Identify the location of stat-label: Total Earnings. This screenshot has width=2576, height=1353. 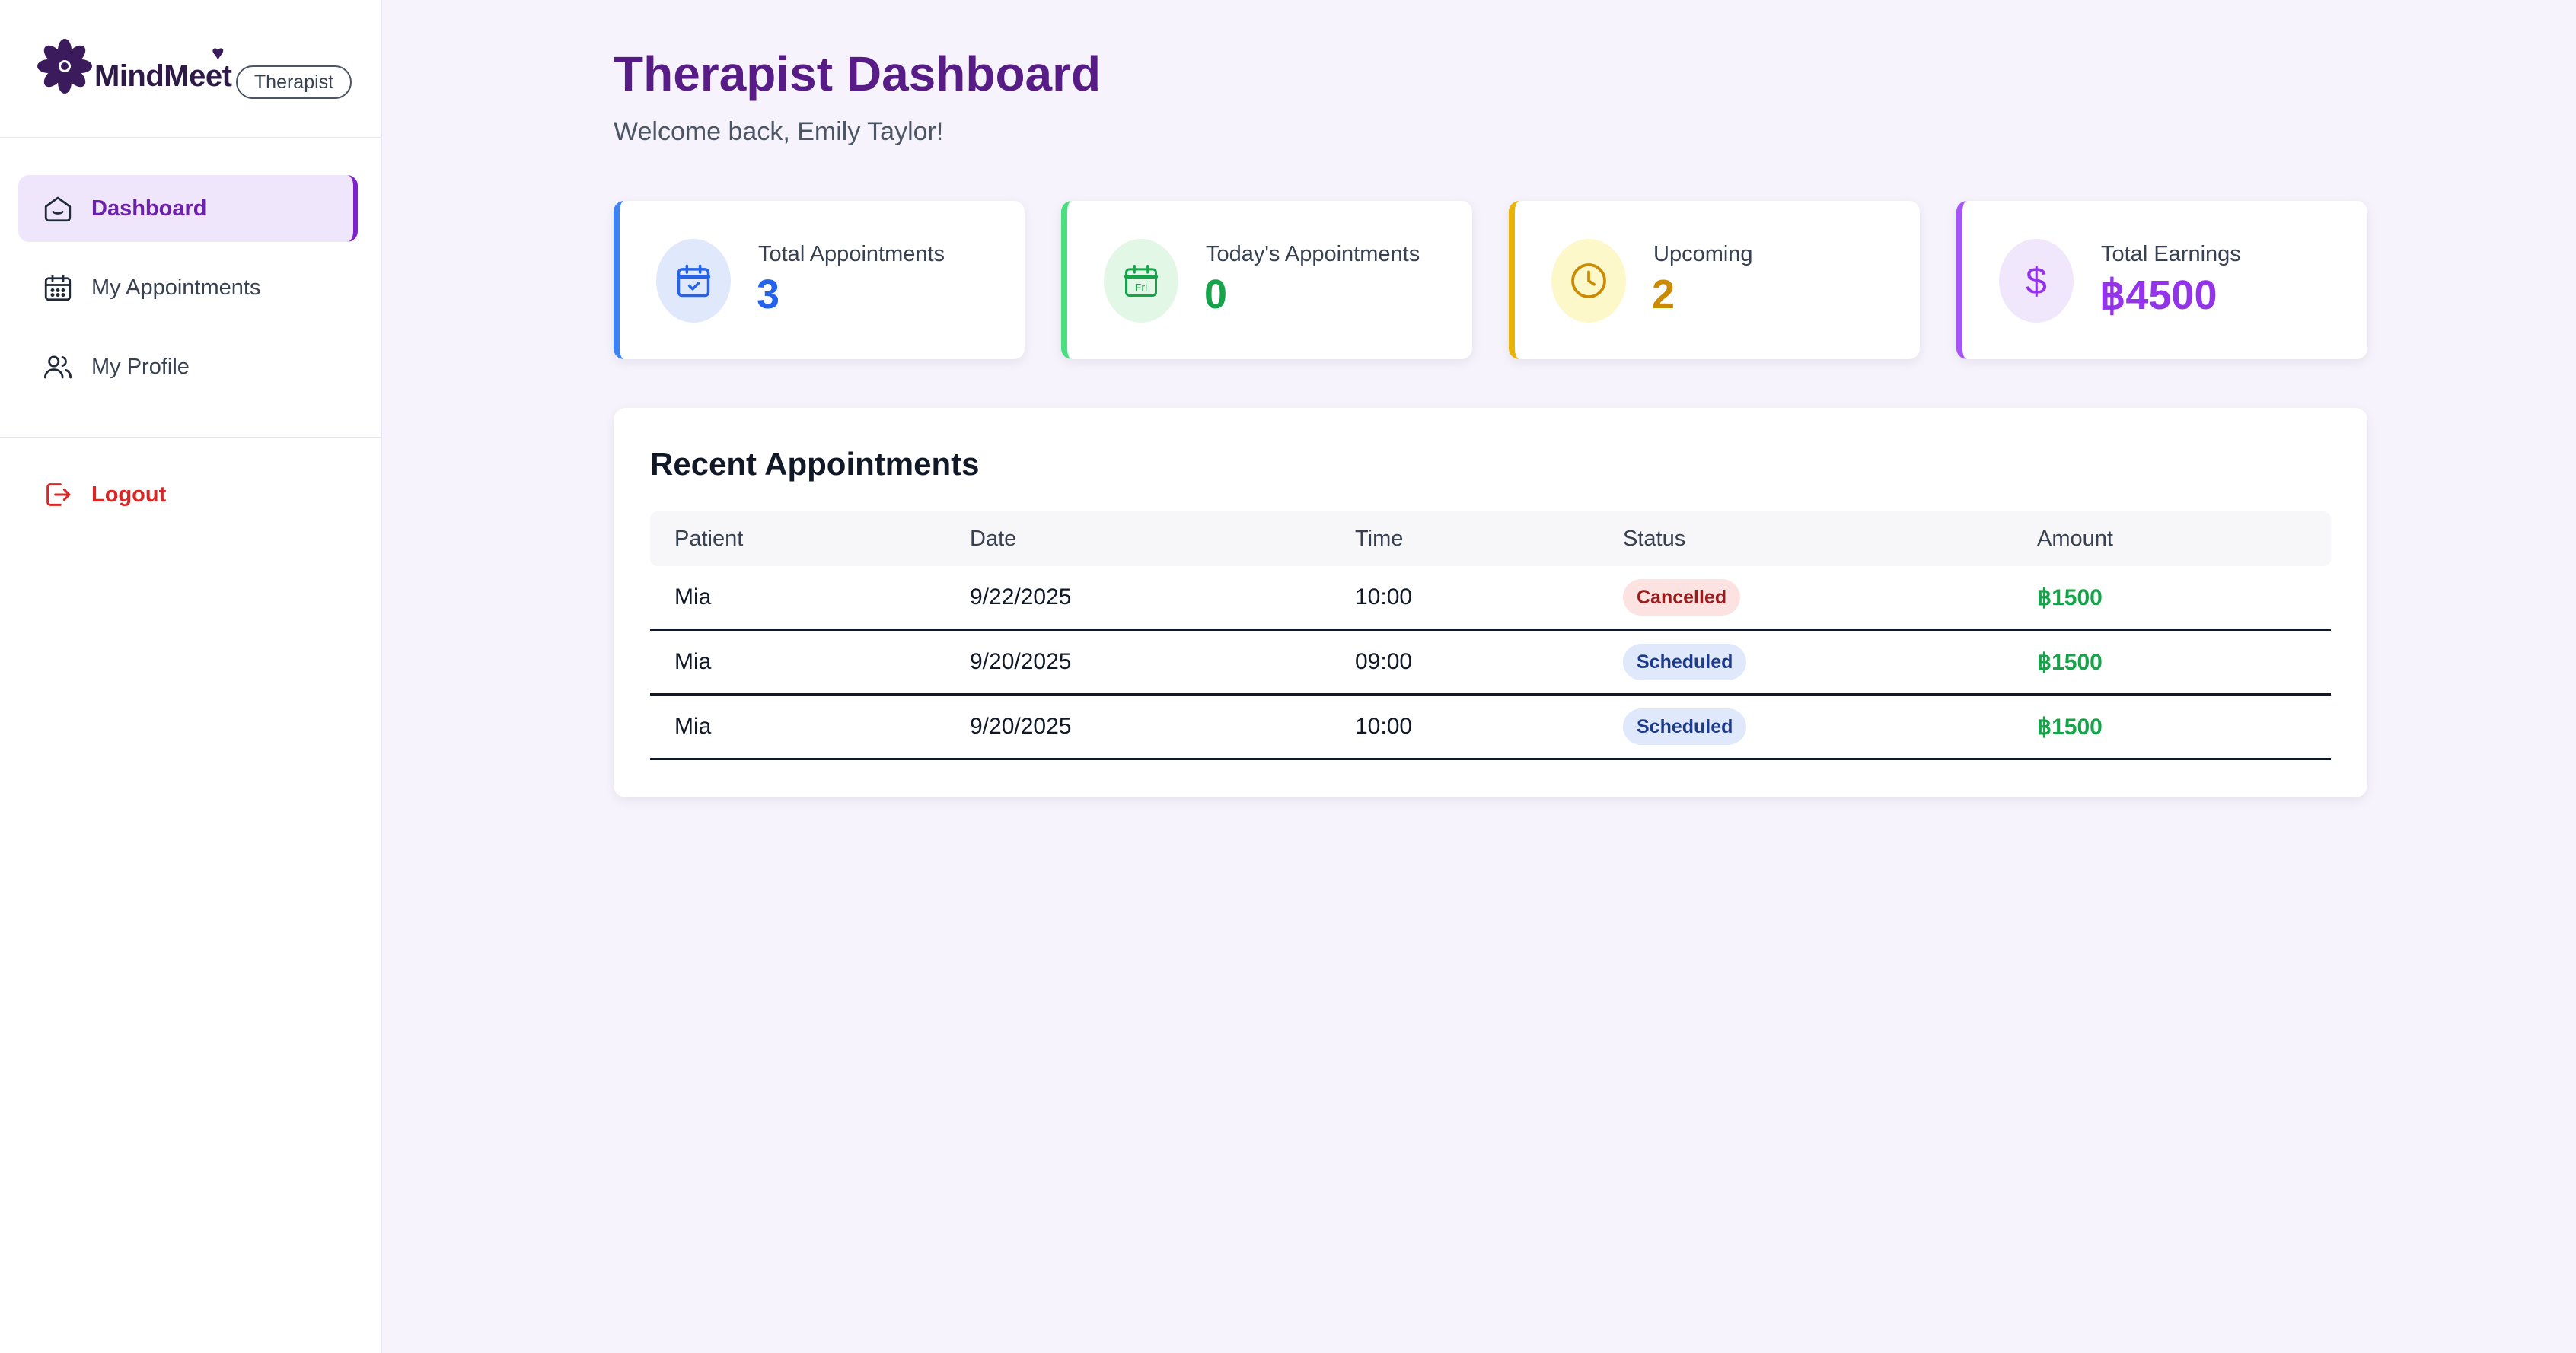
(2171, 254).